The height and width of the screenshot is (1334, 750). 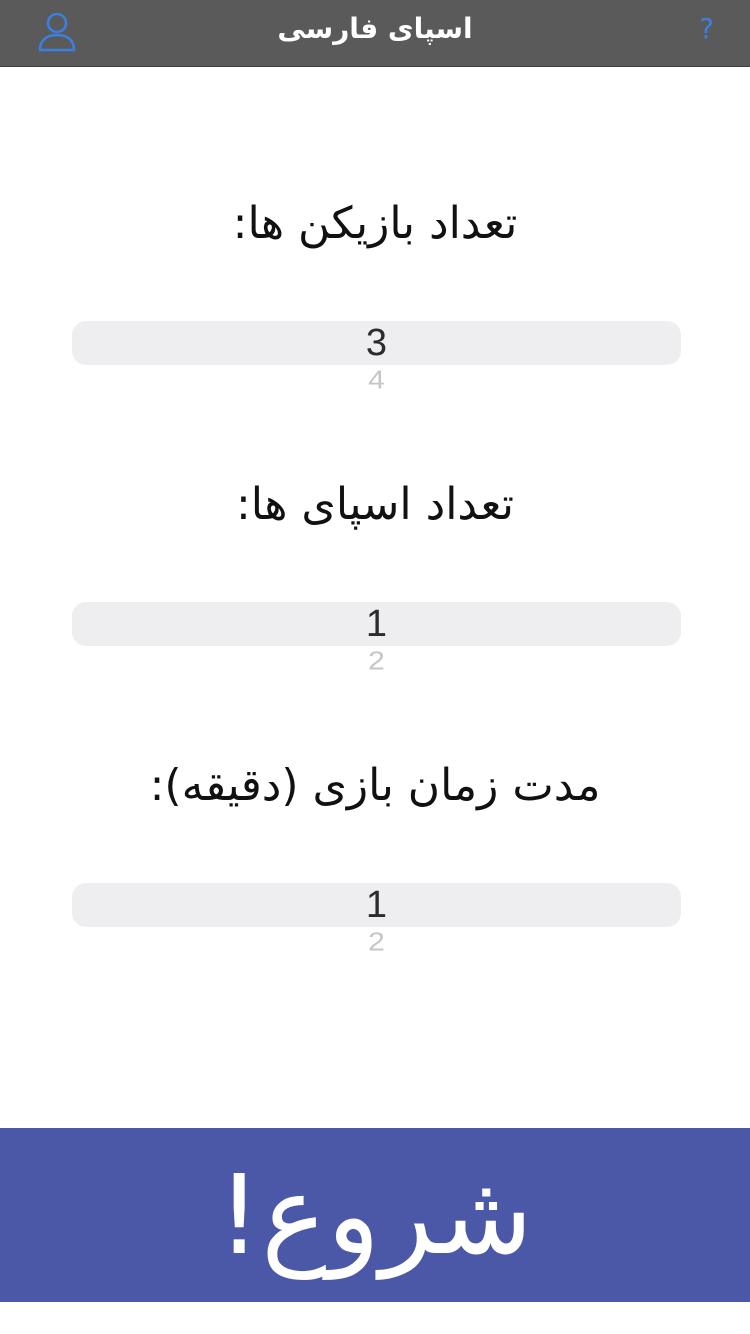 I want to click on spies-count-selected-value: 1, so click(x=376, y=624).